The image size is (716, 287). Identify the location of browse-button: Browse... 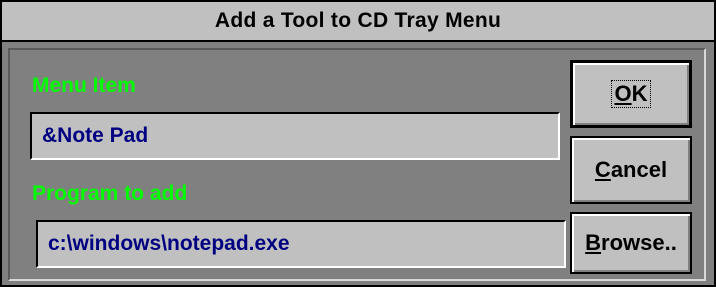
(631, 243).